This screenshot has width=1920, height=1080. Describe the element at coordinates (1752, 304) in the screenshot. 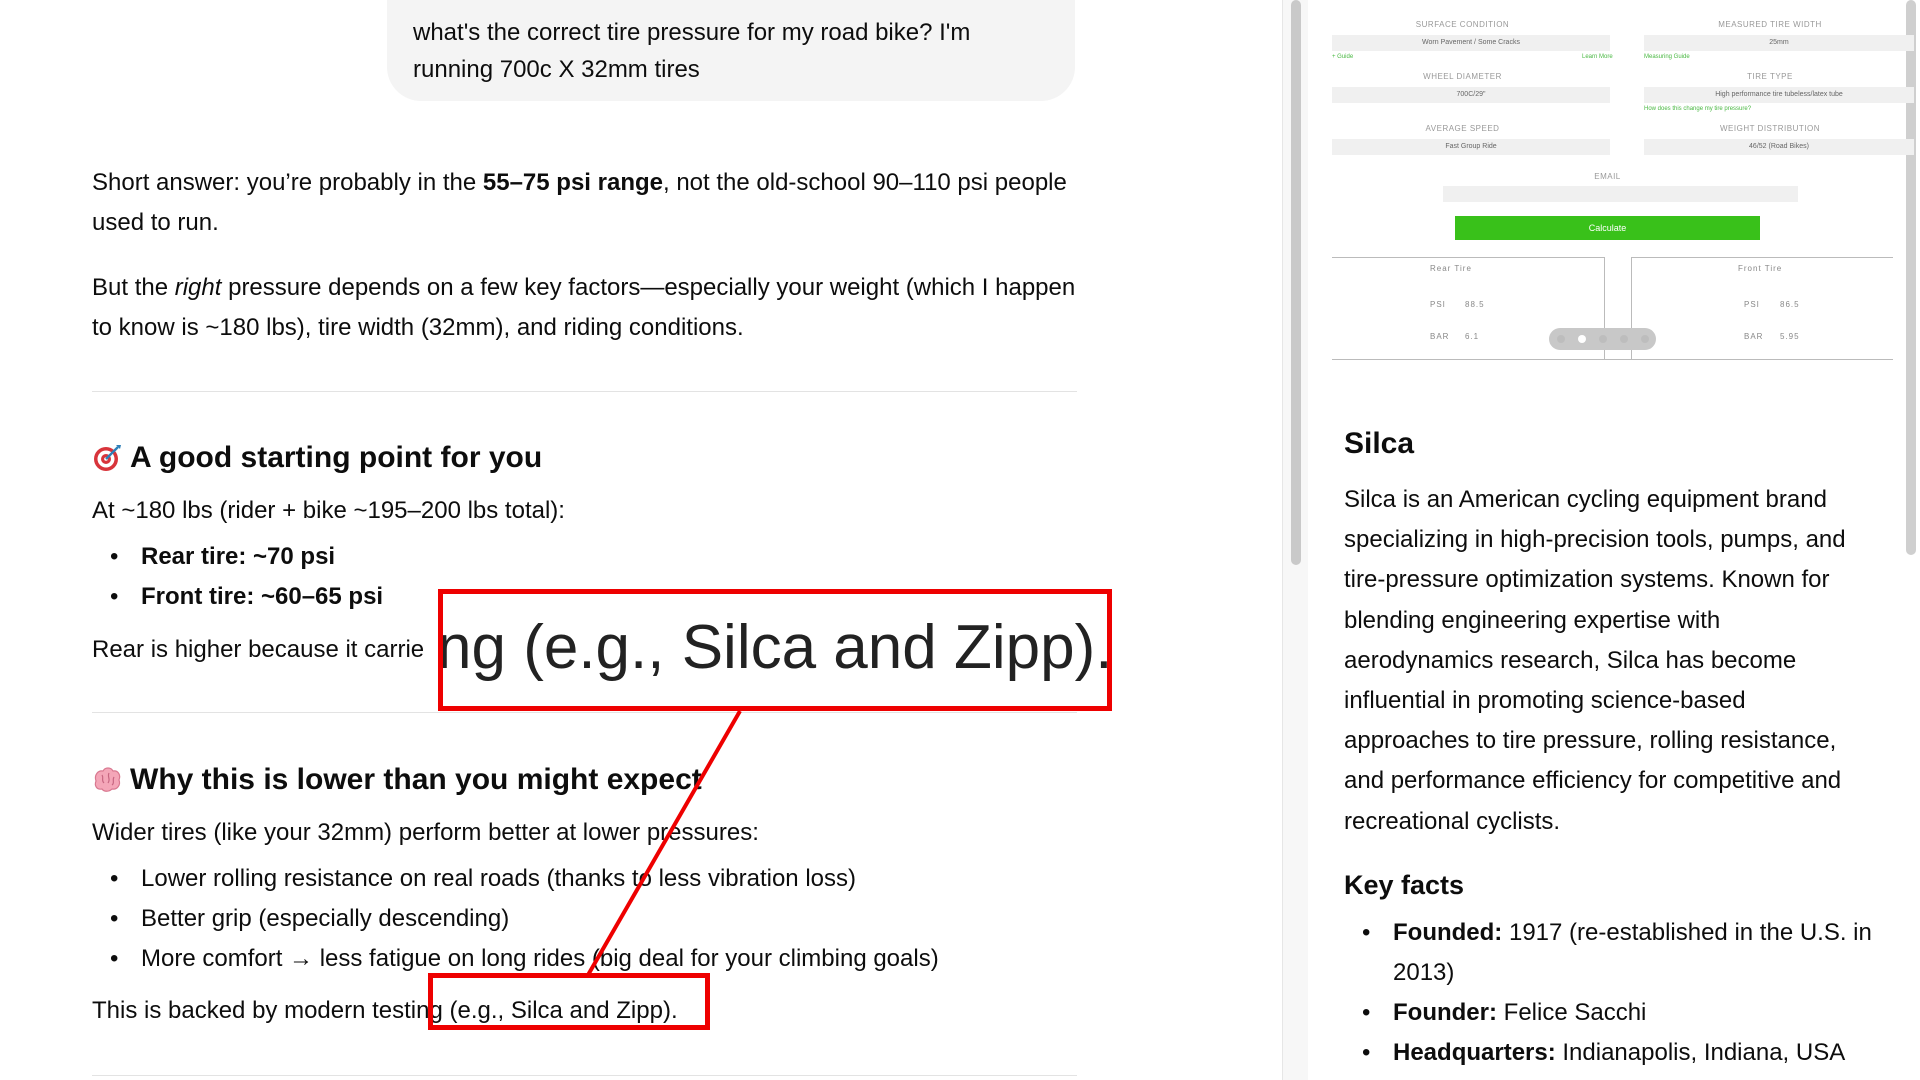

I see `front-psi-label: PSI` at that location.